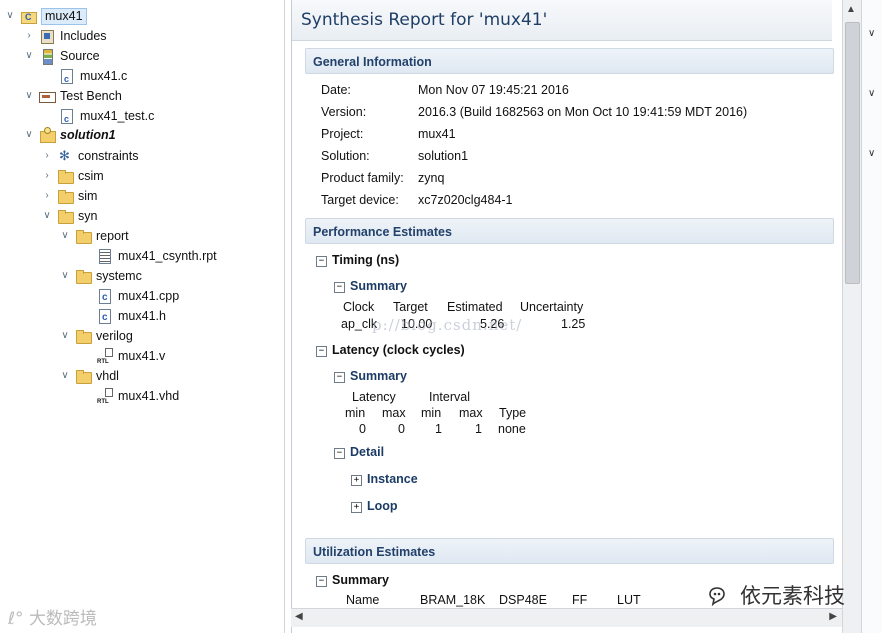 The width and height of the screenshot is (882, 633). What do you see at coordinates (65, 196) in the screenshot?
I see `folder-icon` at bounding box center [65, 196].